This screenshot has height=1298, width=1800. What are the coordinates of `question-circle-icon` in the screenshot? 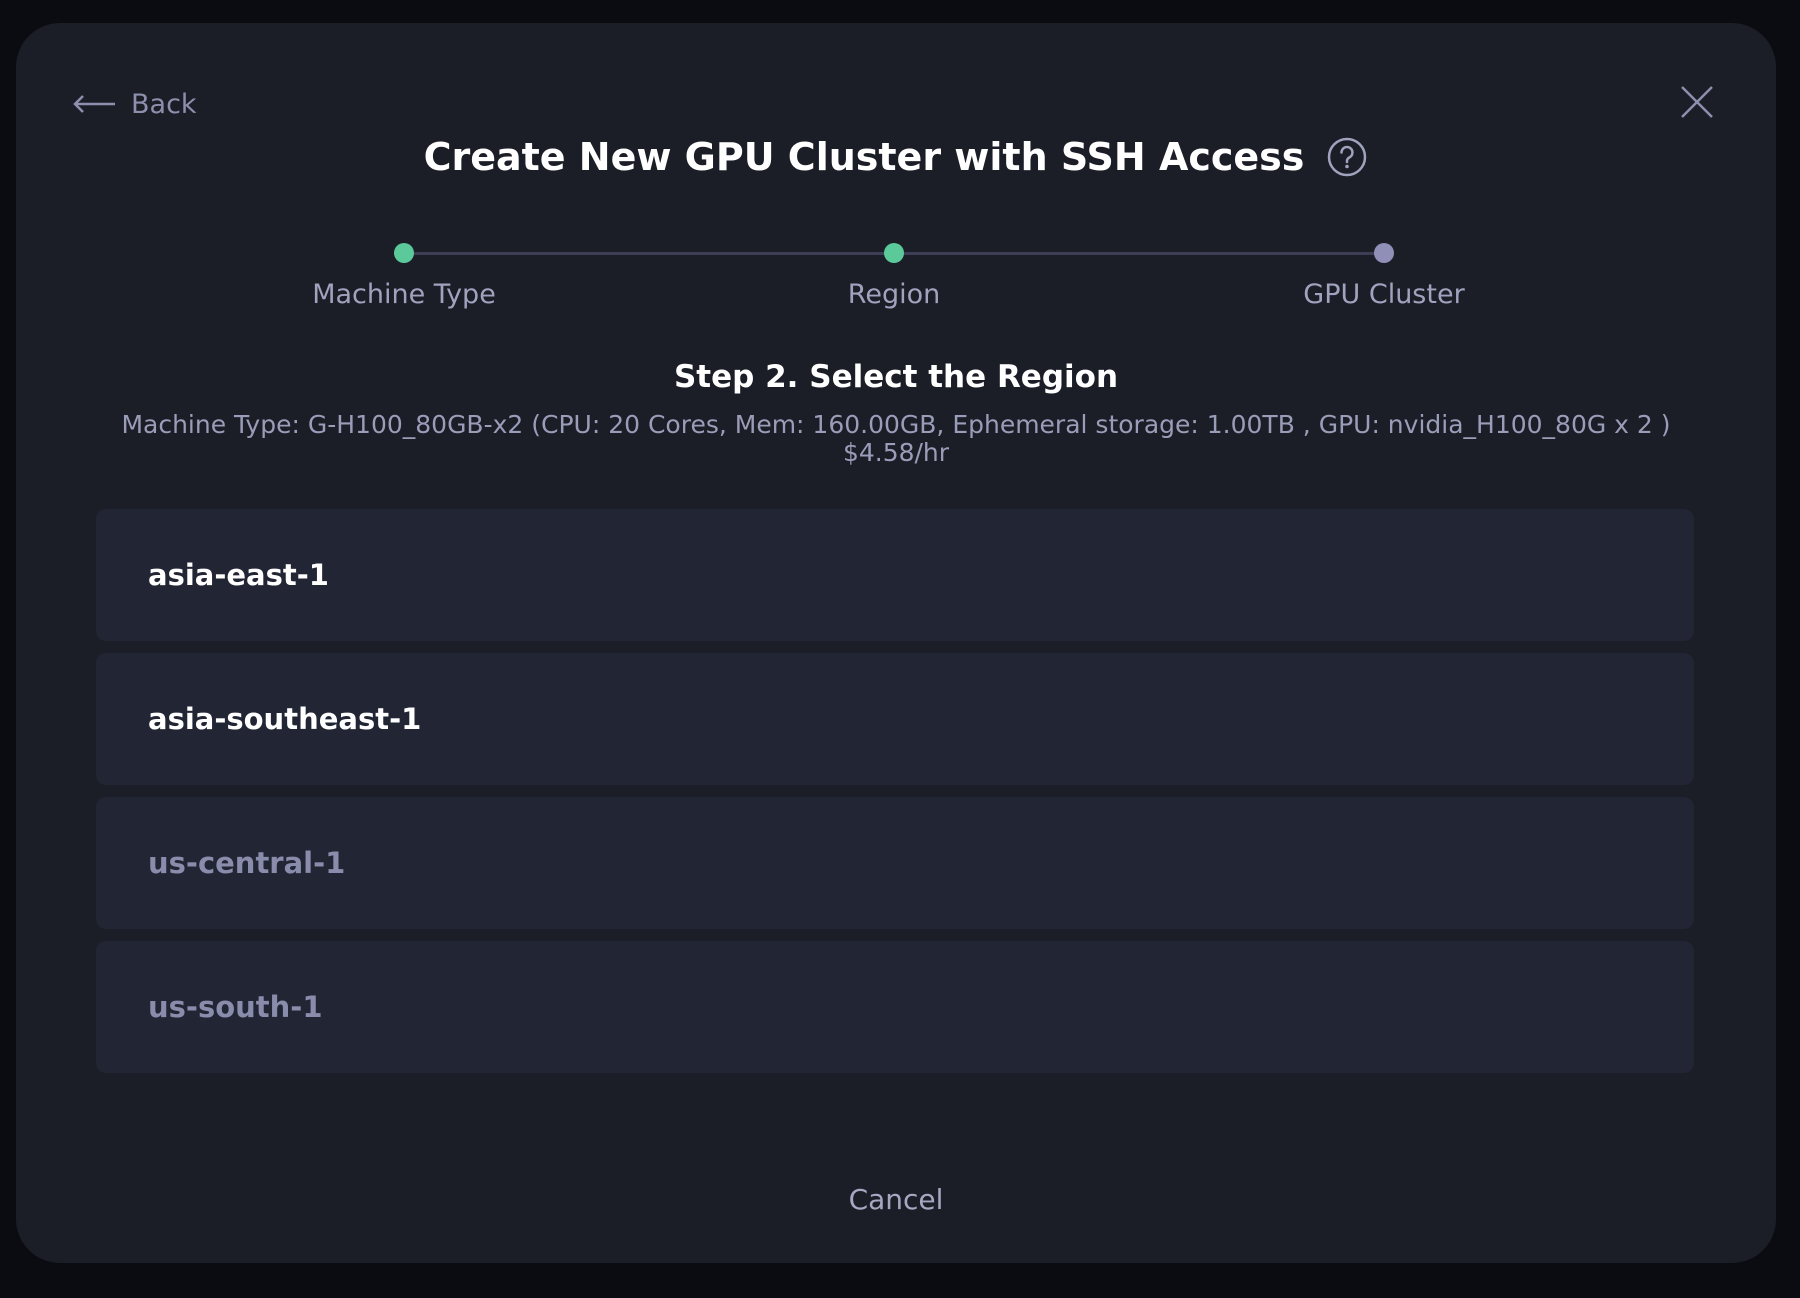 It's located at (1347, 157).